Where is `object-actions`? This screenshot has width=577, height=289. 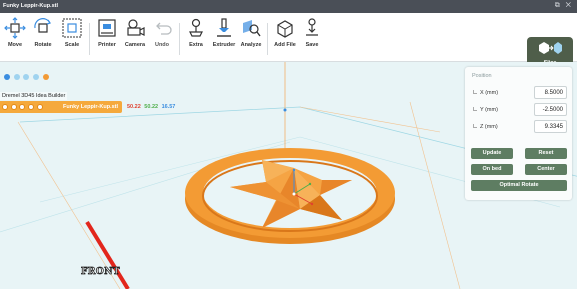
object-actions is located at coordinates (23, 108).